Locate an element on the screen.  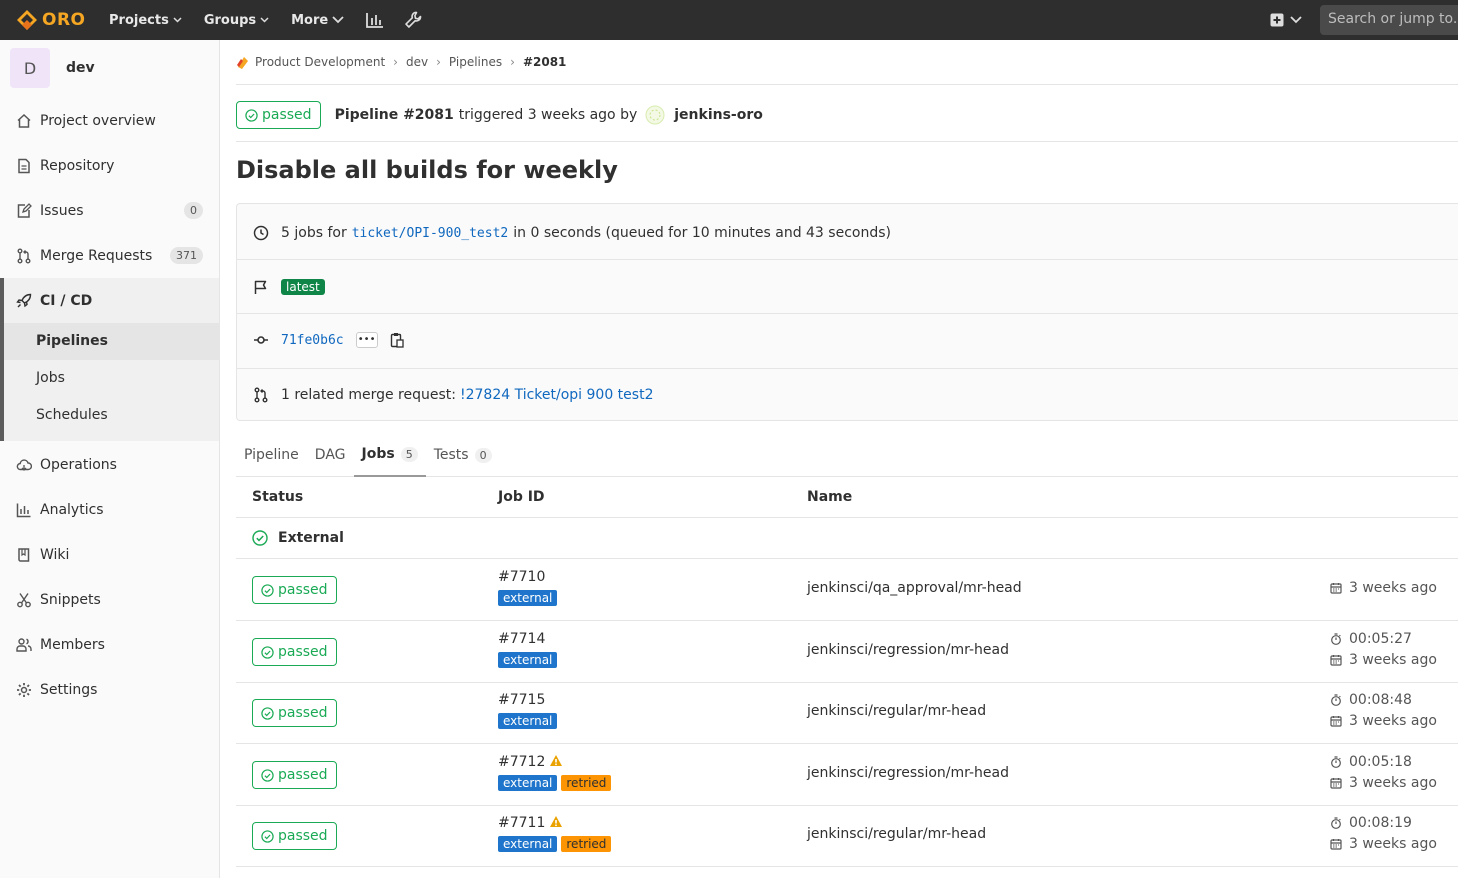
issues-count-badge: 0 is located at coordinates (193, 210).